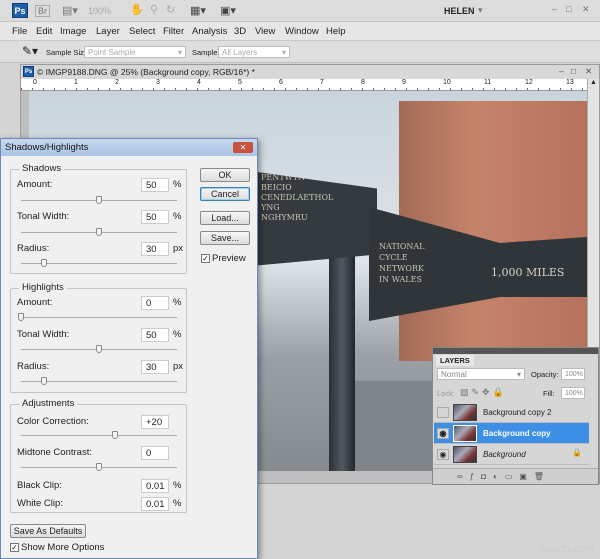  Describe the element at coordinates (135, 52) in the screenshot. I see `sample-size-select: Point Sample ▾` at that location.